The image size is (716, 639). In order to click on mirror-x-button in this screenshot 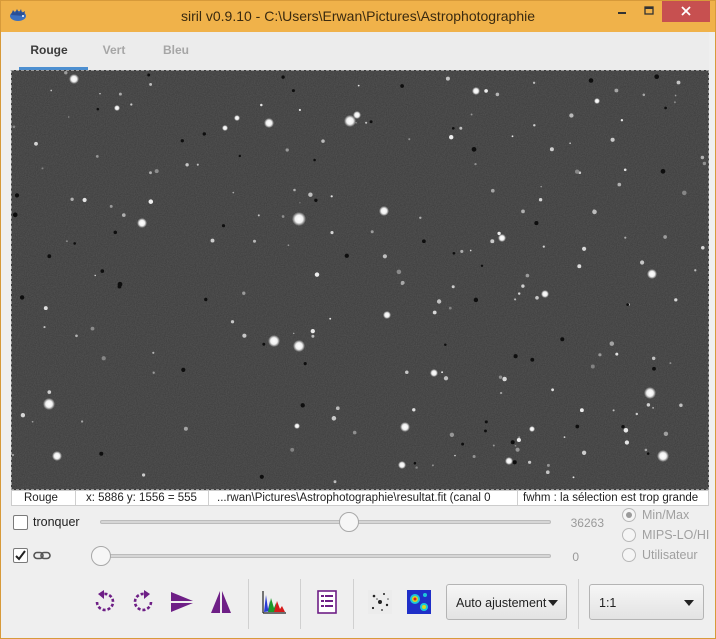, I will do `click(182, 603)`.